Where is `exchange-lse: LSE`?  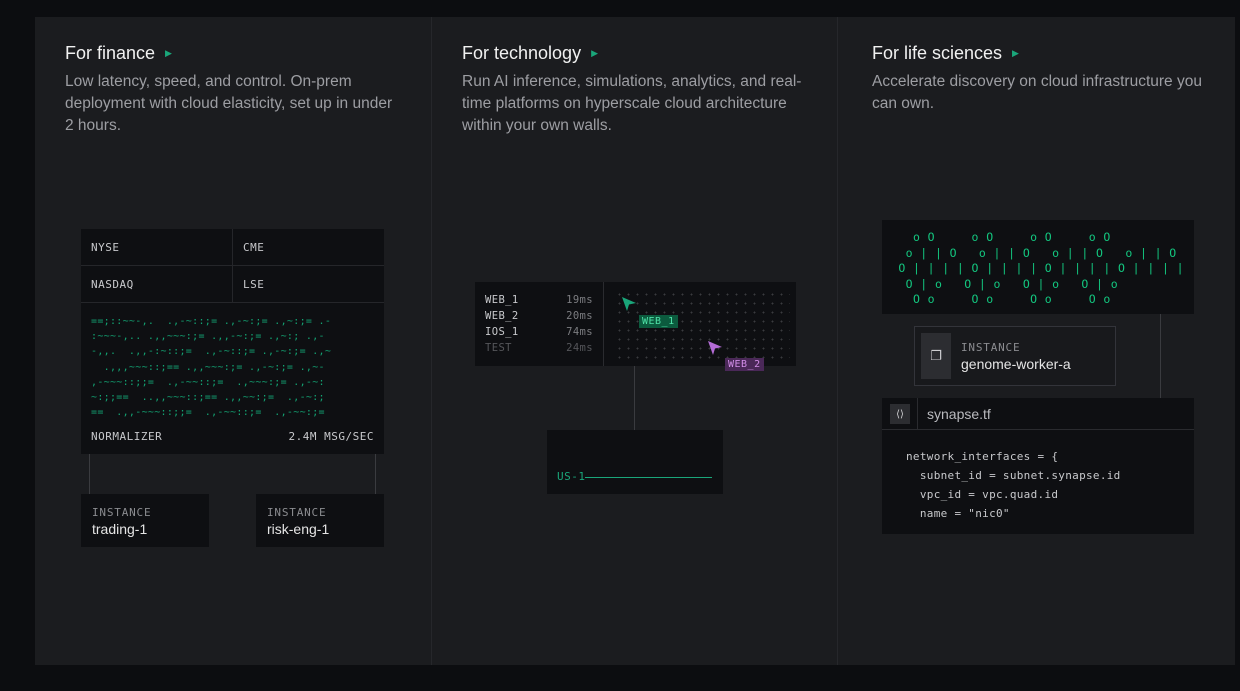 exchange-lse: LSE is located at coordinates (254, 284).